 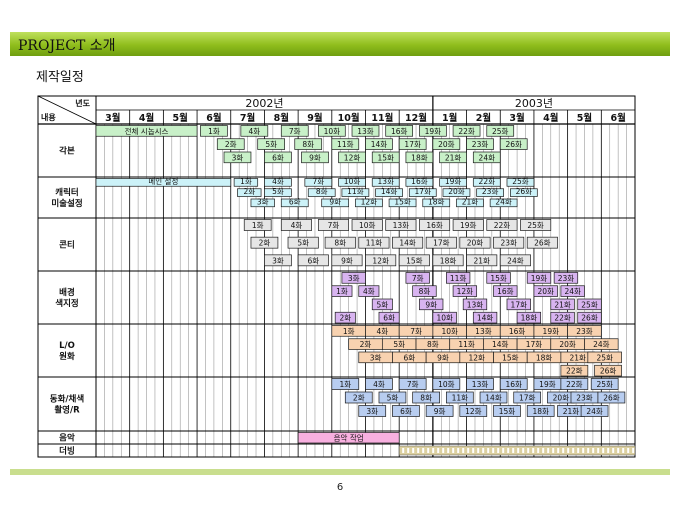 What do you see at coordinates (67, 451) in the screenshot?
I see `row-label: 더빙` at bounding box center [67, 451].